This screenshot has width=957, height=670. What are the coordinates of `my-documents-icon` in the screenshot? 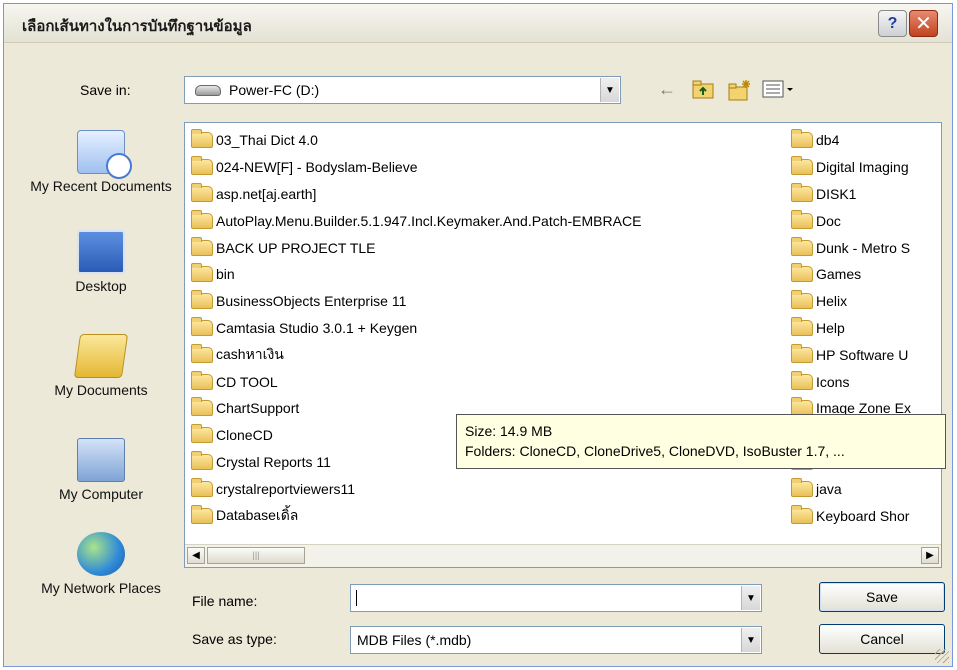 It's located at (101, 356).